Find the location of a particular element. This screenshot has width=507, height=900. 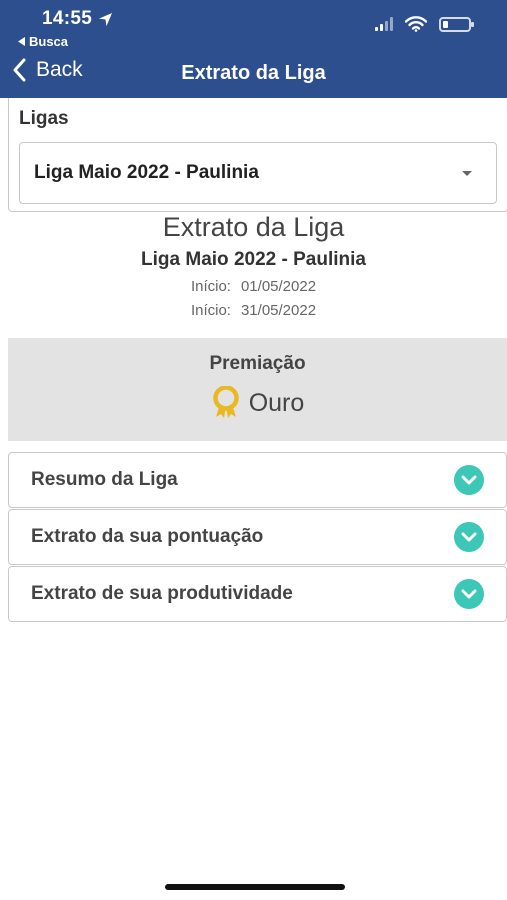

status-time-text: 14:55 is located at coordinates (67, 18).